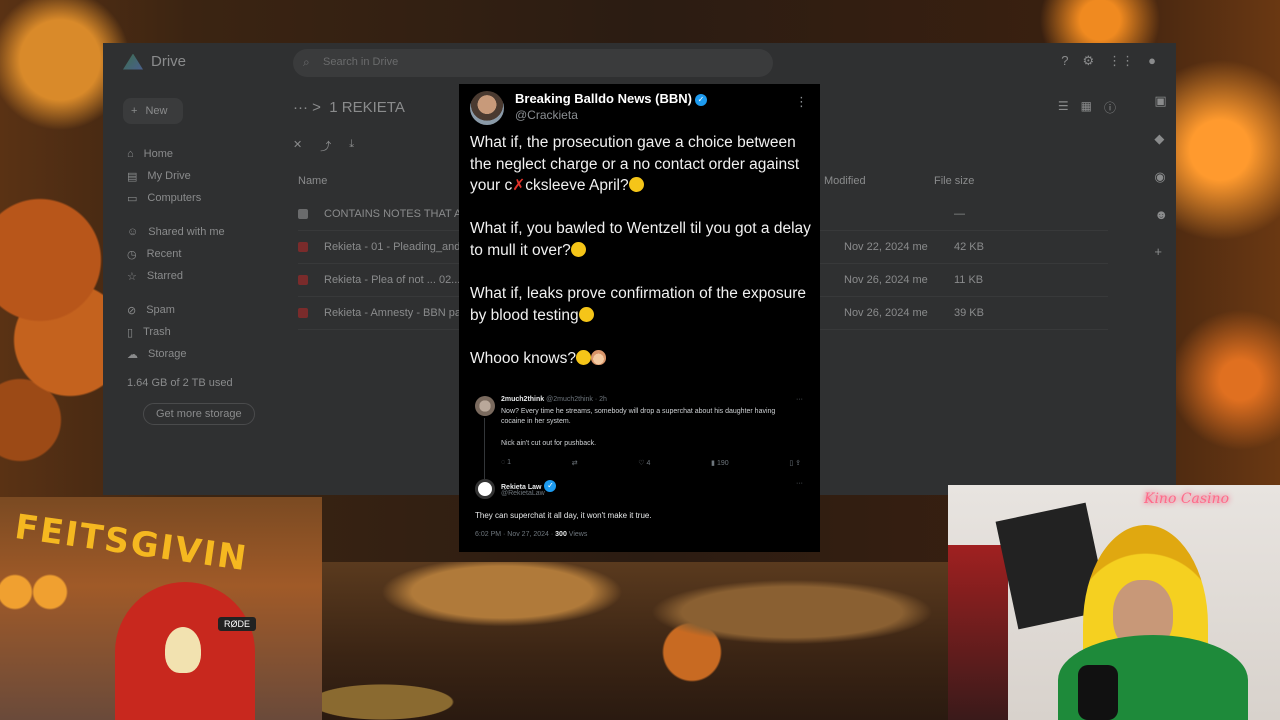 This screenshot has width=1280, height=720. Describe the element at coordinates (1110, 107) in the screenshot. I see `info-icon: ⓘ` at that location.